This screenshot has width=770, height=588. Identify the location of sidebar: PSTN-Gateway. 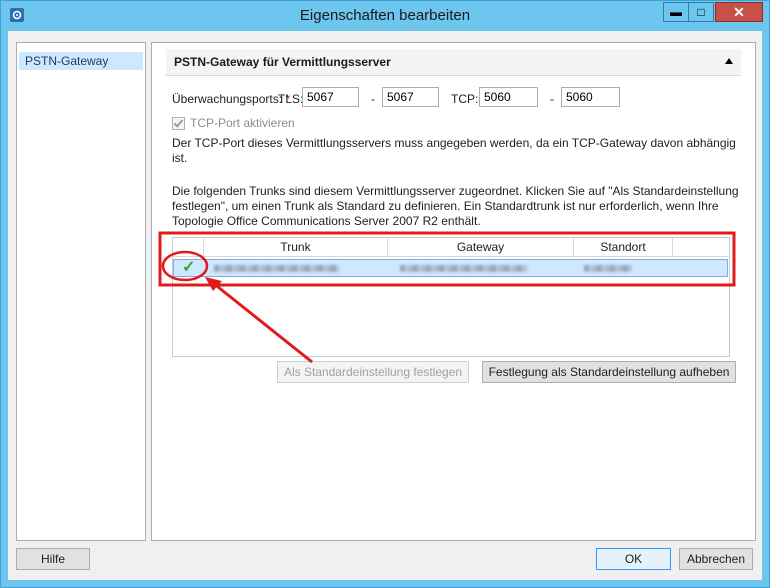
(81, 291).